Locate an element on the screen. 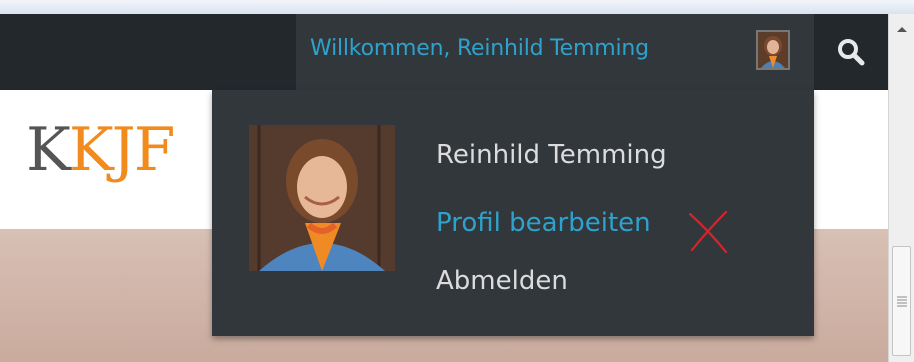  site-logo: KKJF is located at coordinates (100, 150).